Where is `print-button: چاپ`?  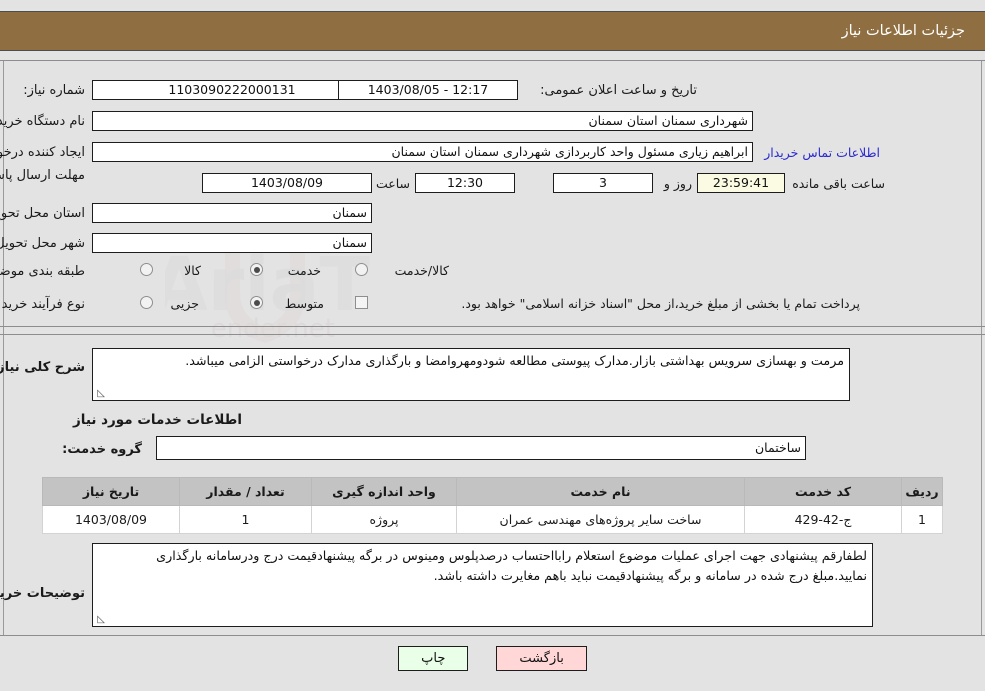
print-button: چاپ is located at coordinates (433, 658).